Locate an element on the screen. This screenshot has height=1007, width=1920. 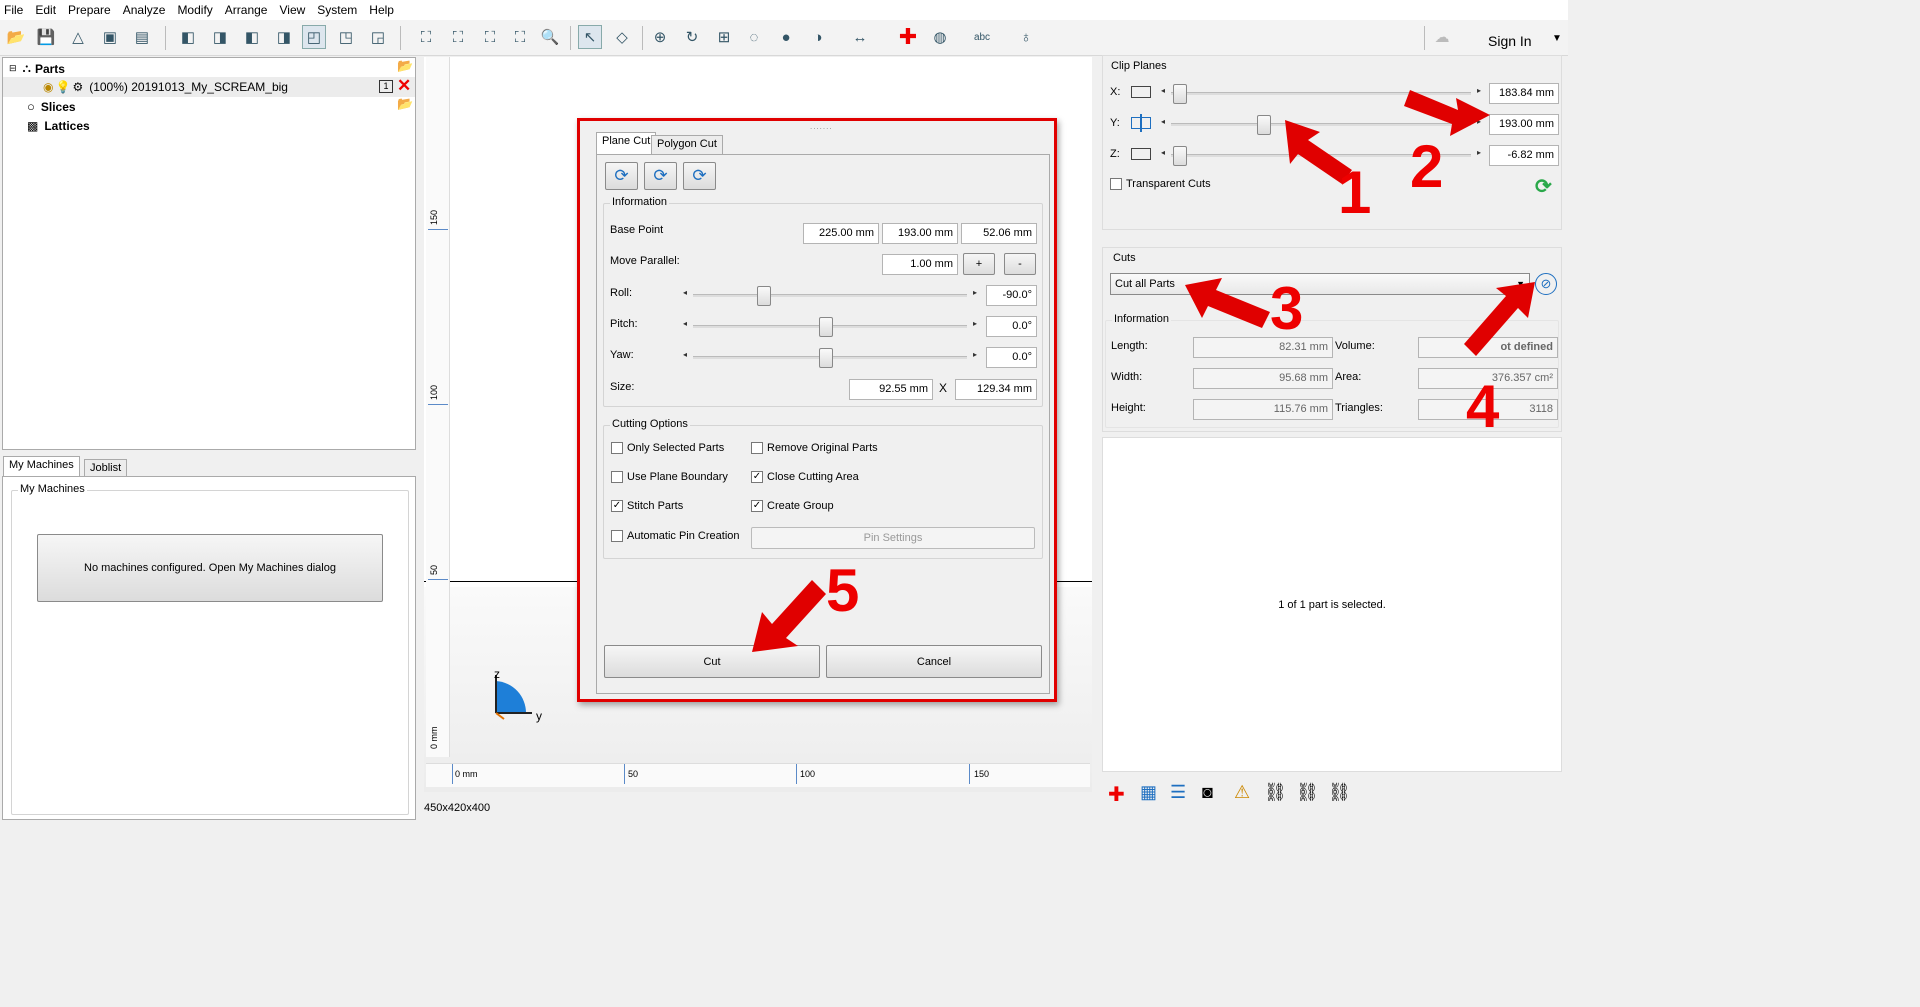
annotation-number-3: 3 is located at coordinates (1287, 308).